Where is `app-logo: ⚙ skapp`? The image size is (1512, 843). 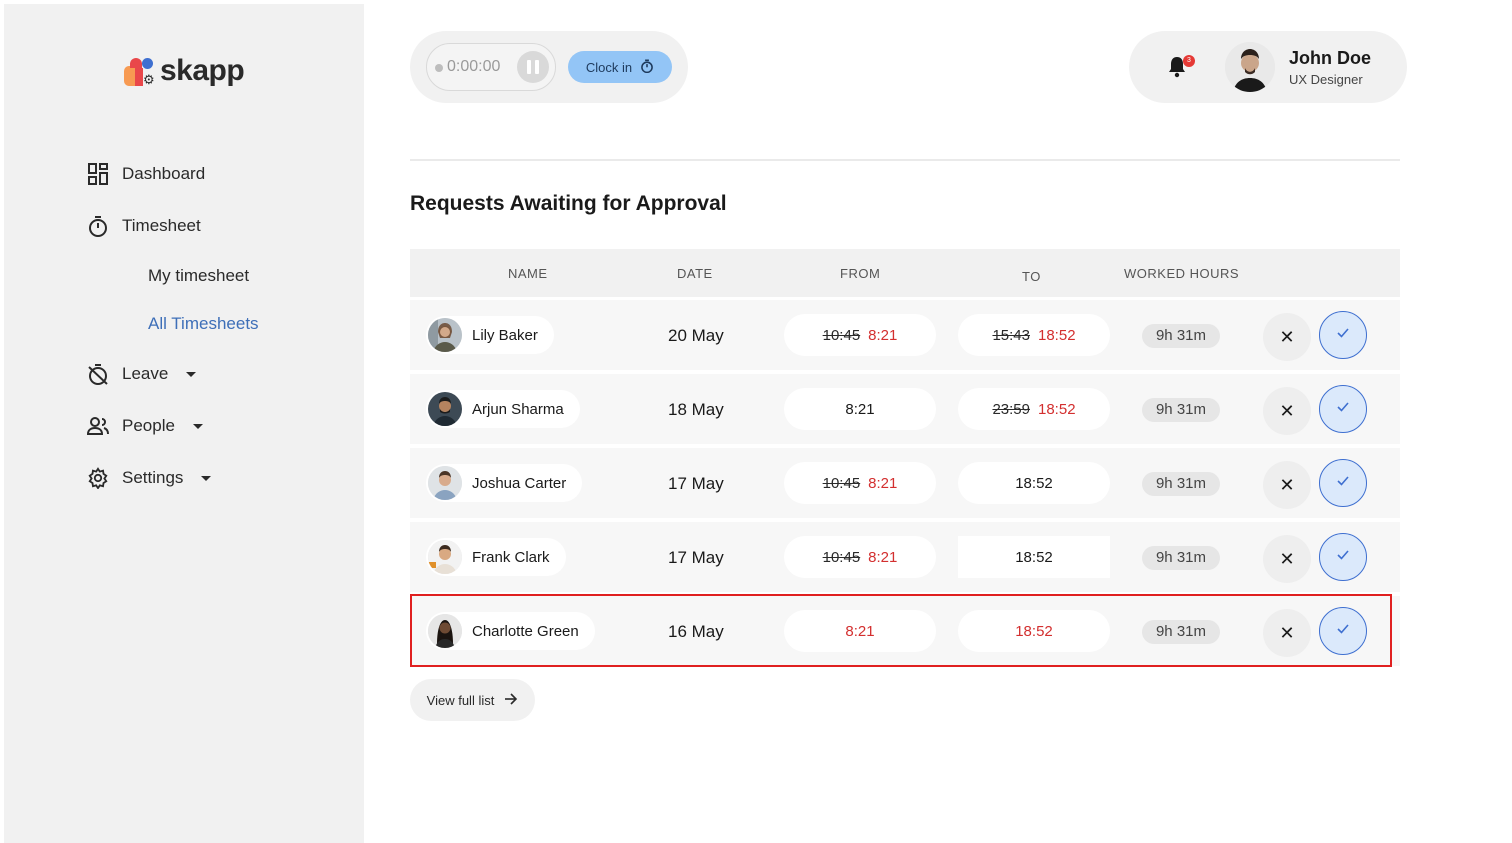 app-logo: ⚙ skapp is located at coordinates (184, 71).